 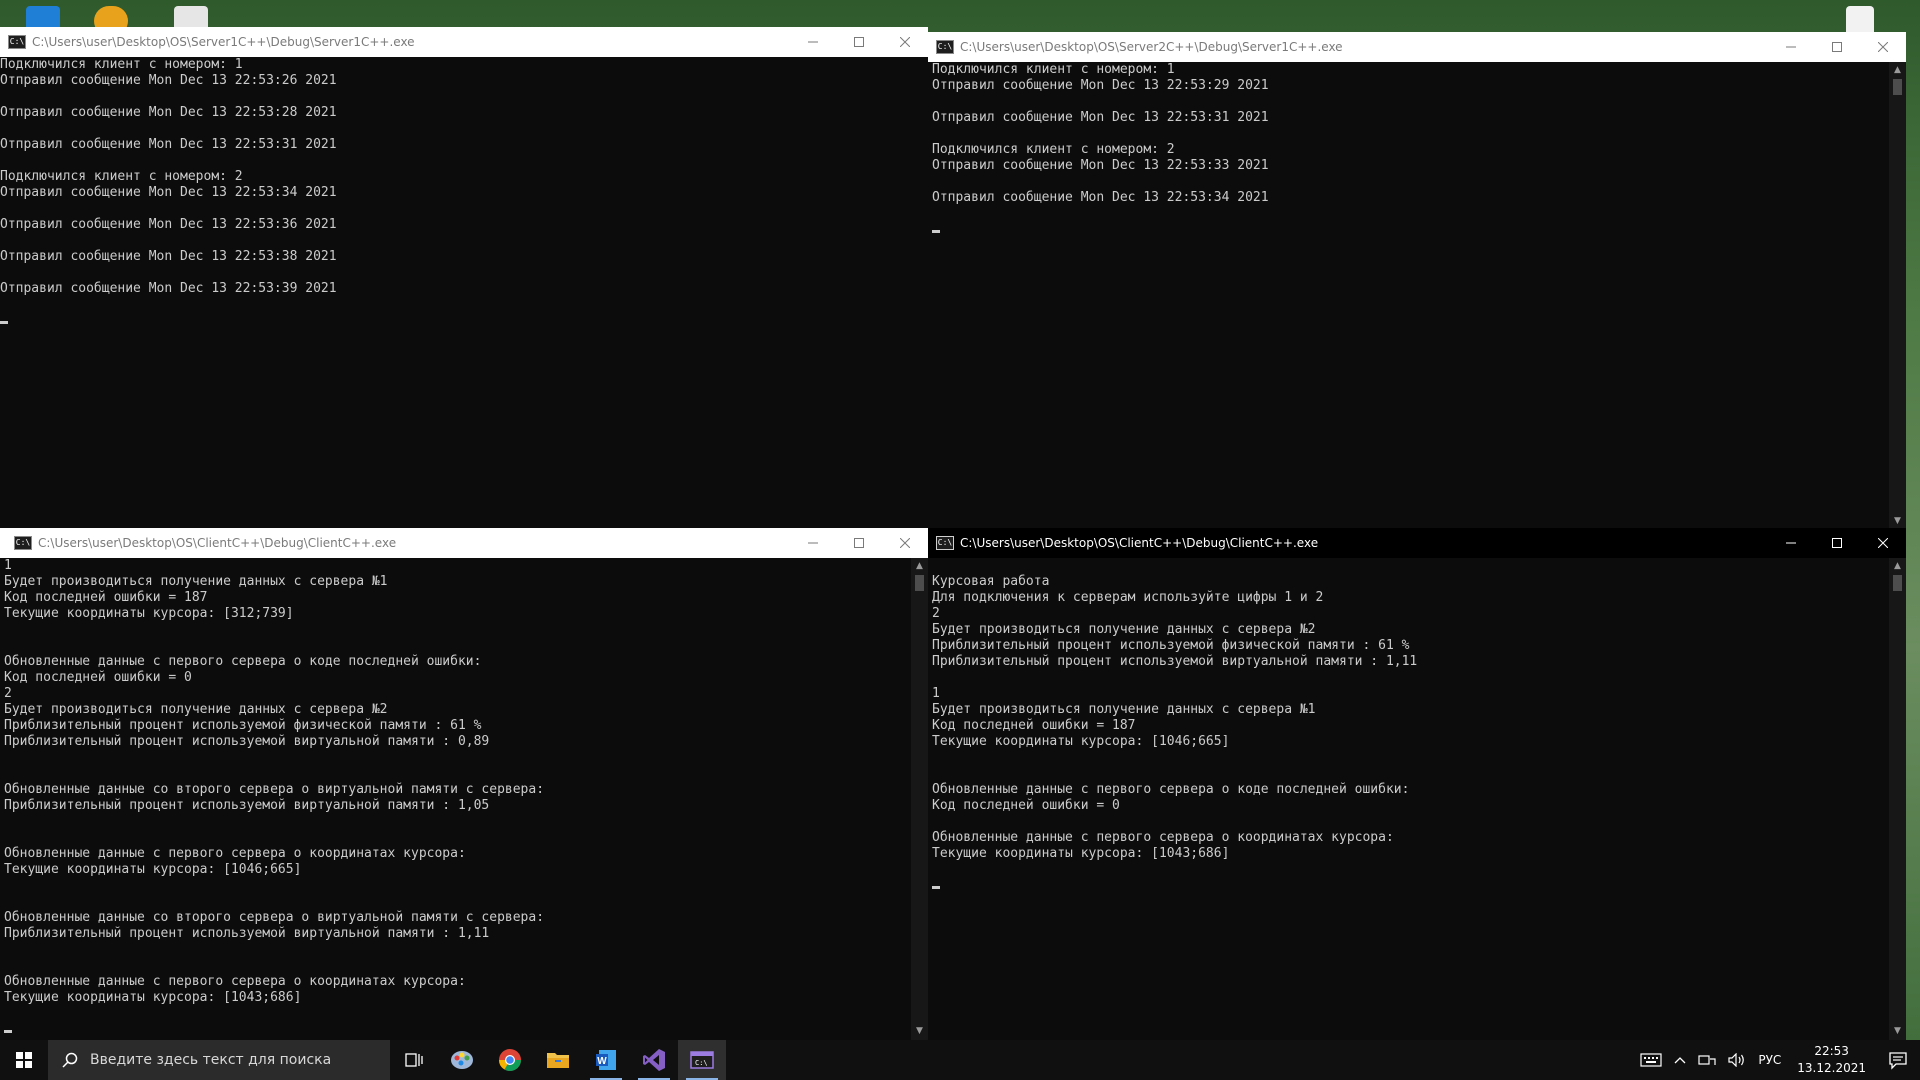 I want to click on start-button, so click(x=24, y=1060).